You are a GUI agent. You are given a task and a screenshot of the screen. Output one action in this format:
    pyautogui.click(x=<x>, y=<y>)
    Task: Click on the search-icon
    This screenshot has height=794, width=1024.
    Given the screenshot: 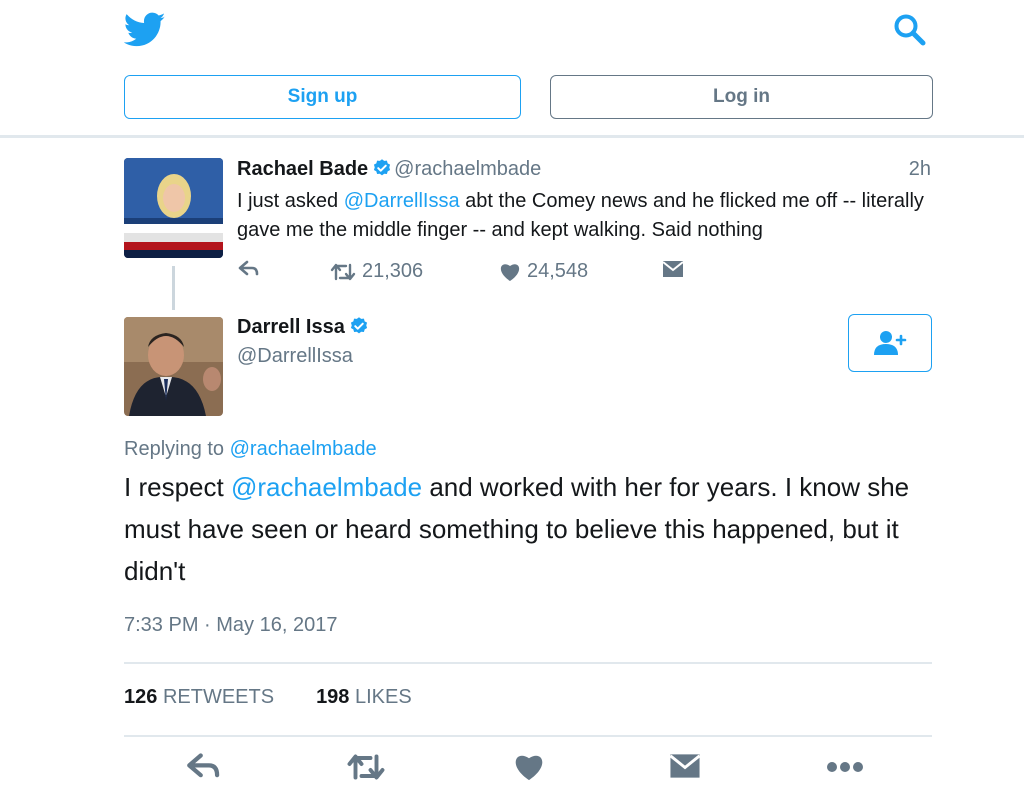 What is the action you would take?
    pyautogui.click(x=910, y=30)
    